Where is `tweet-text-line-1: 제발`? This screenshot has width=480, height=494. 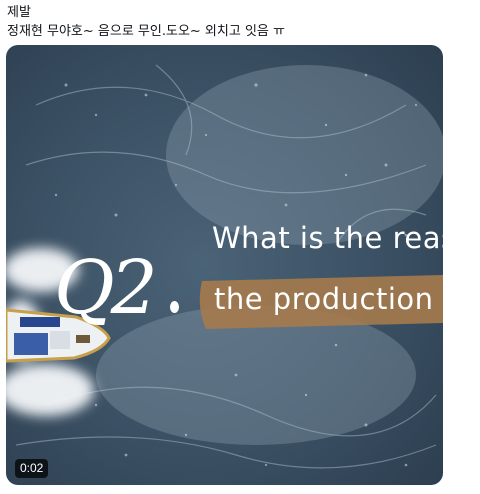
tweet-text-line-1: 제발 is located at coordinates (19, 12).